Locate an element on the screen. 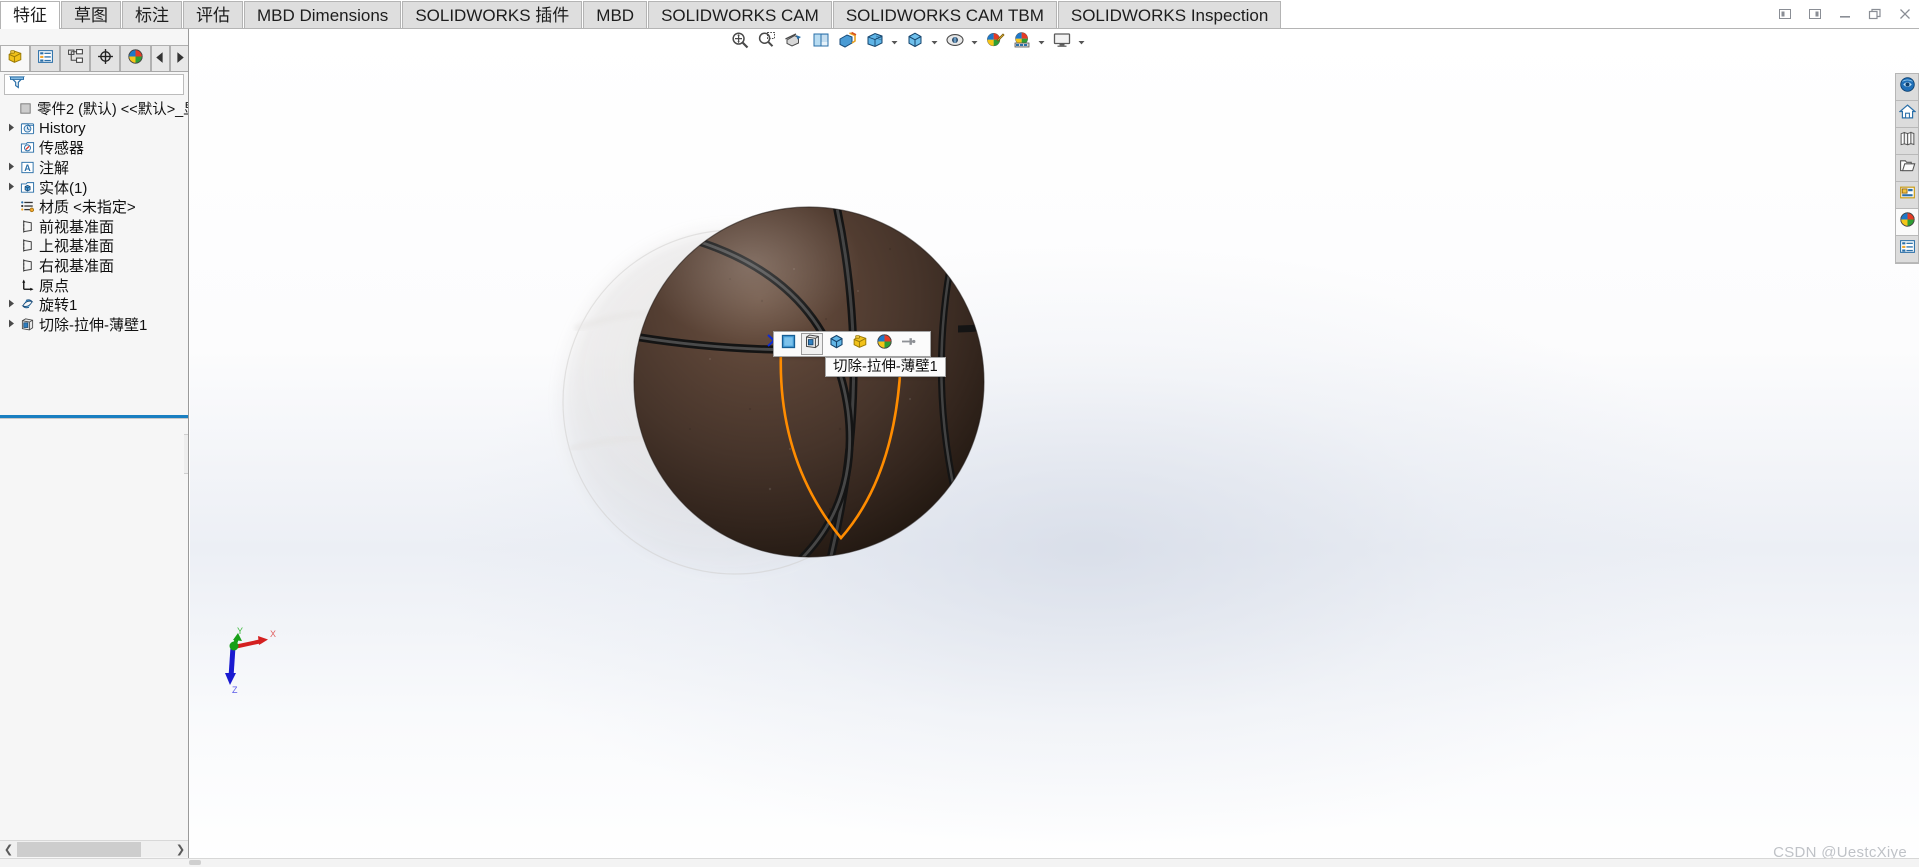  tree-item-11: 切除-拉伸-薄壁1 is located at coordinates (94, 325).